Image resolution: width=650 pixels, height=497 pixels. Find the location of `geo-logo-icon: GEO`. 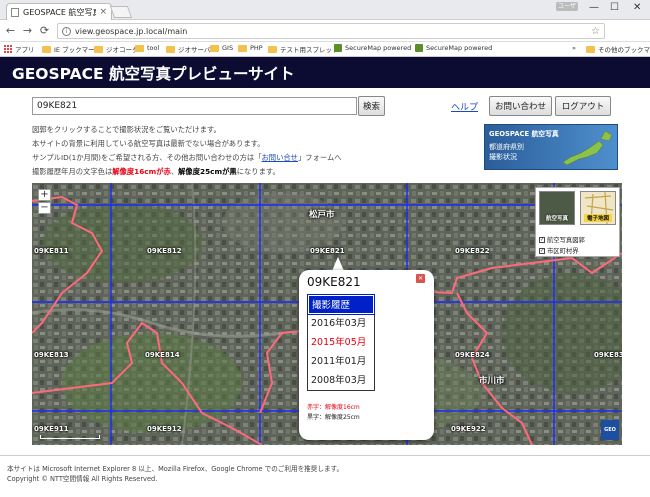

geo-logo-icon: GEO is located at coordinates (610, 430).